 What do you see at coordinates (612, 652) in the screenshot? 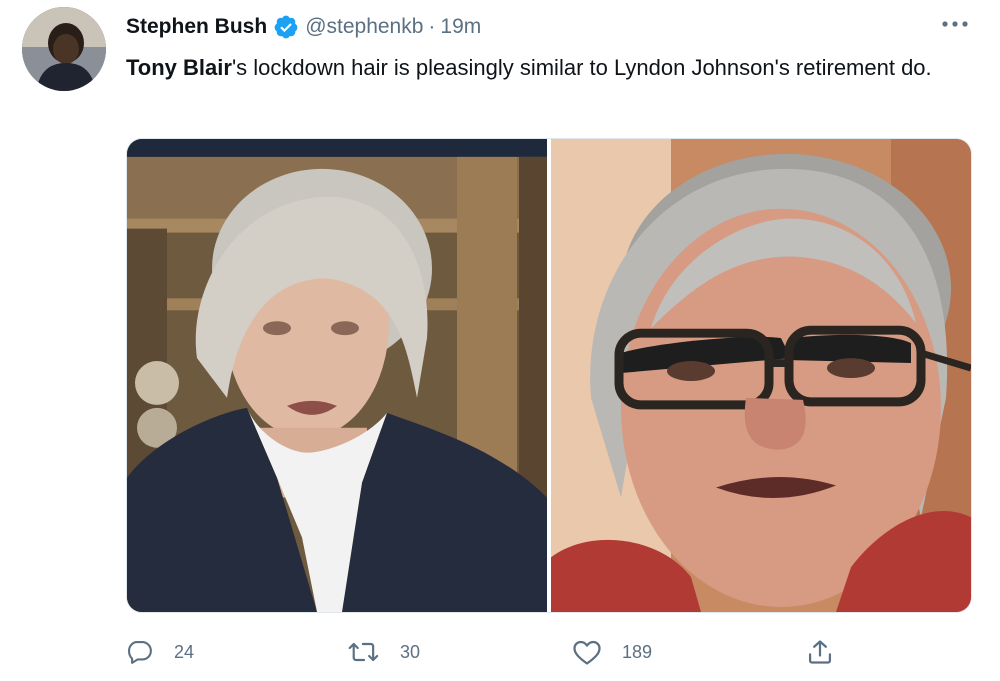
I see `like-button: 189` at bounding box center [612, 652].